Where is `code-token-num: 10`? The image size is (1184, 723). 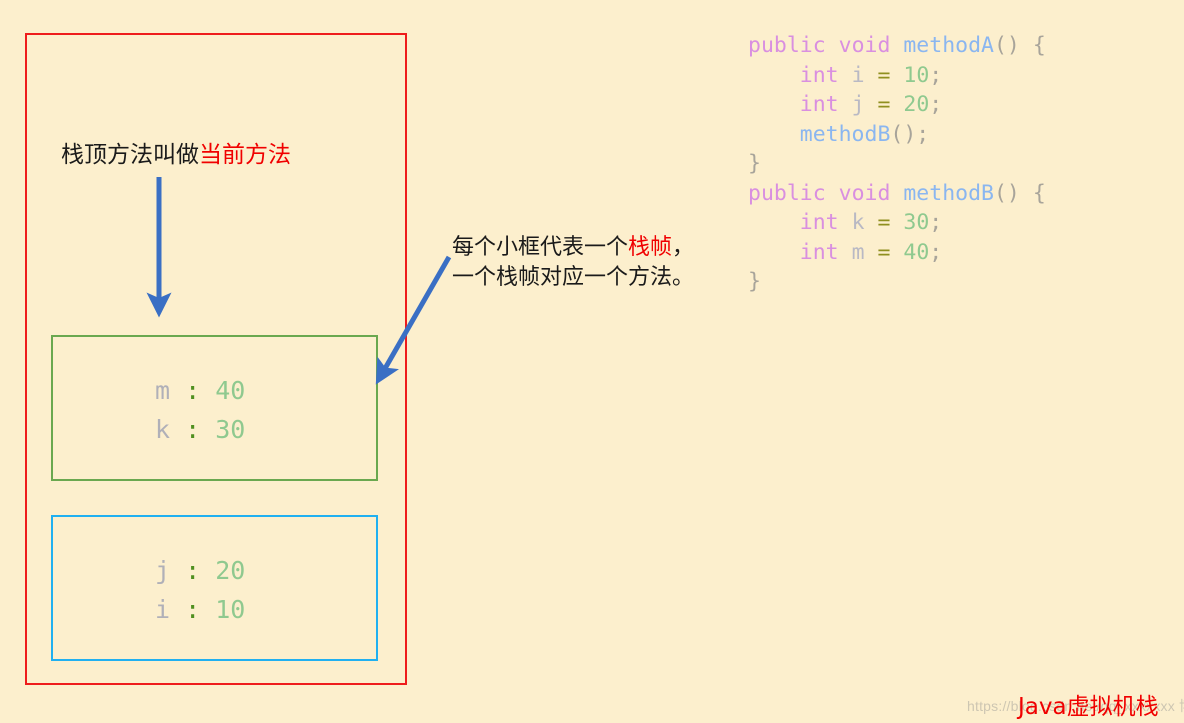
code-token-num: 10 is located at coordinates (916, 75).